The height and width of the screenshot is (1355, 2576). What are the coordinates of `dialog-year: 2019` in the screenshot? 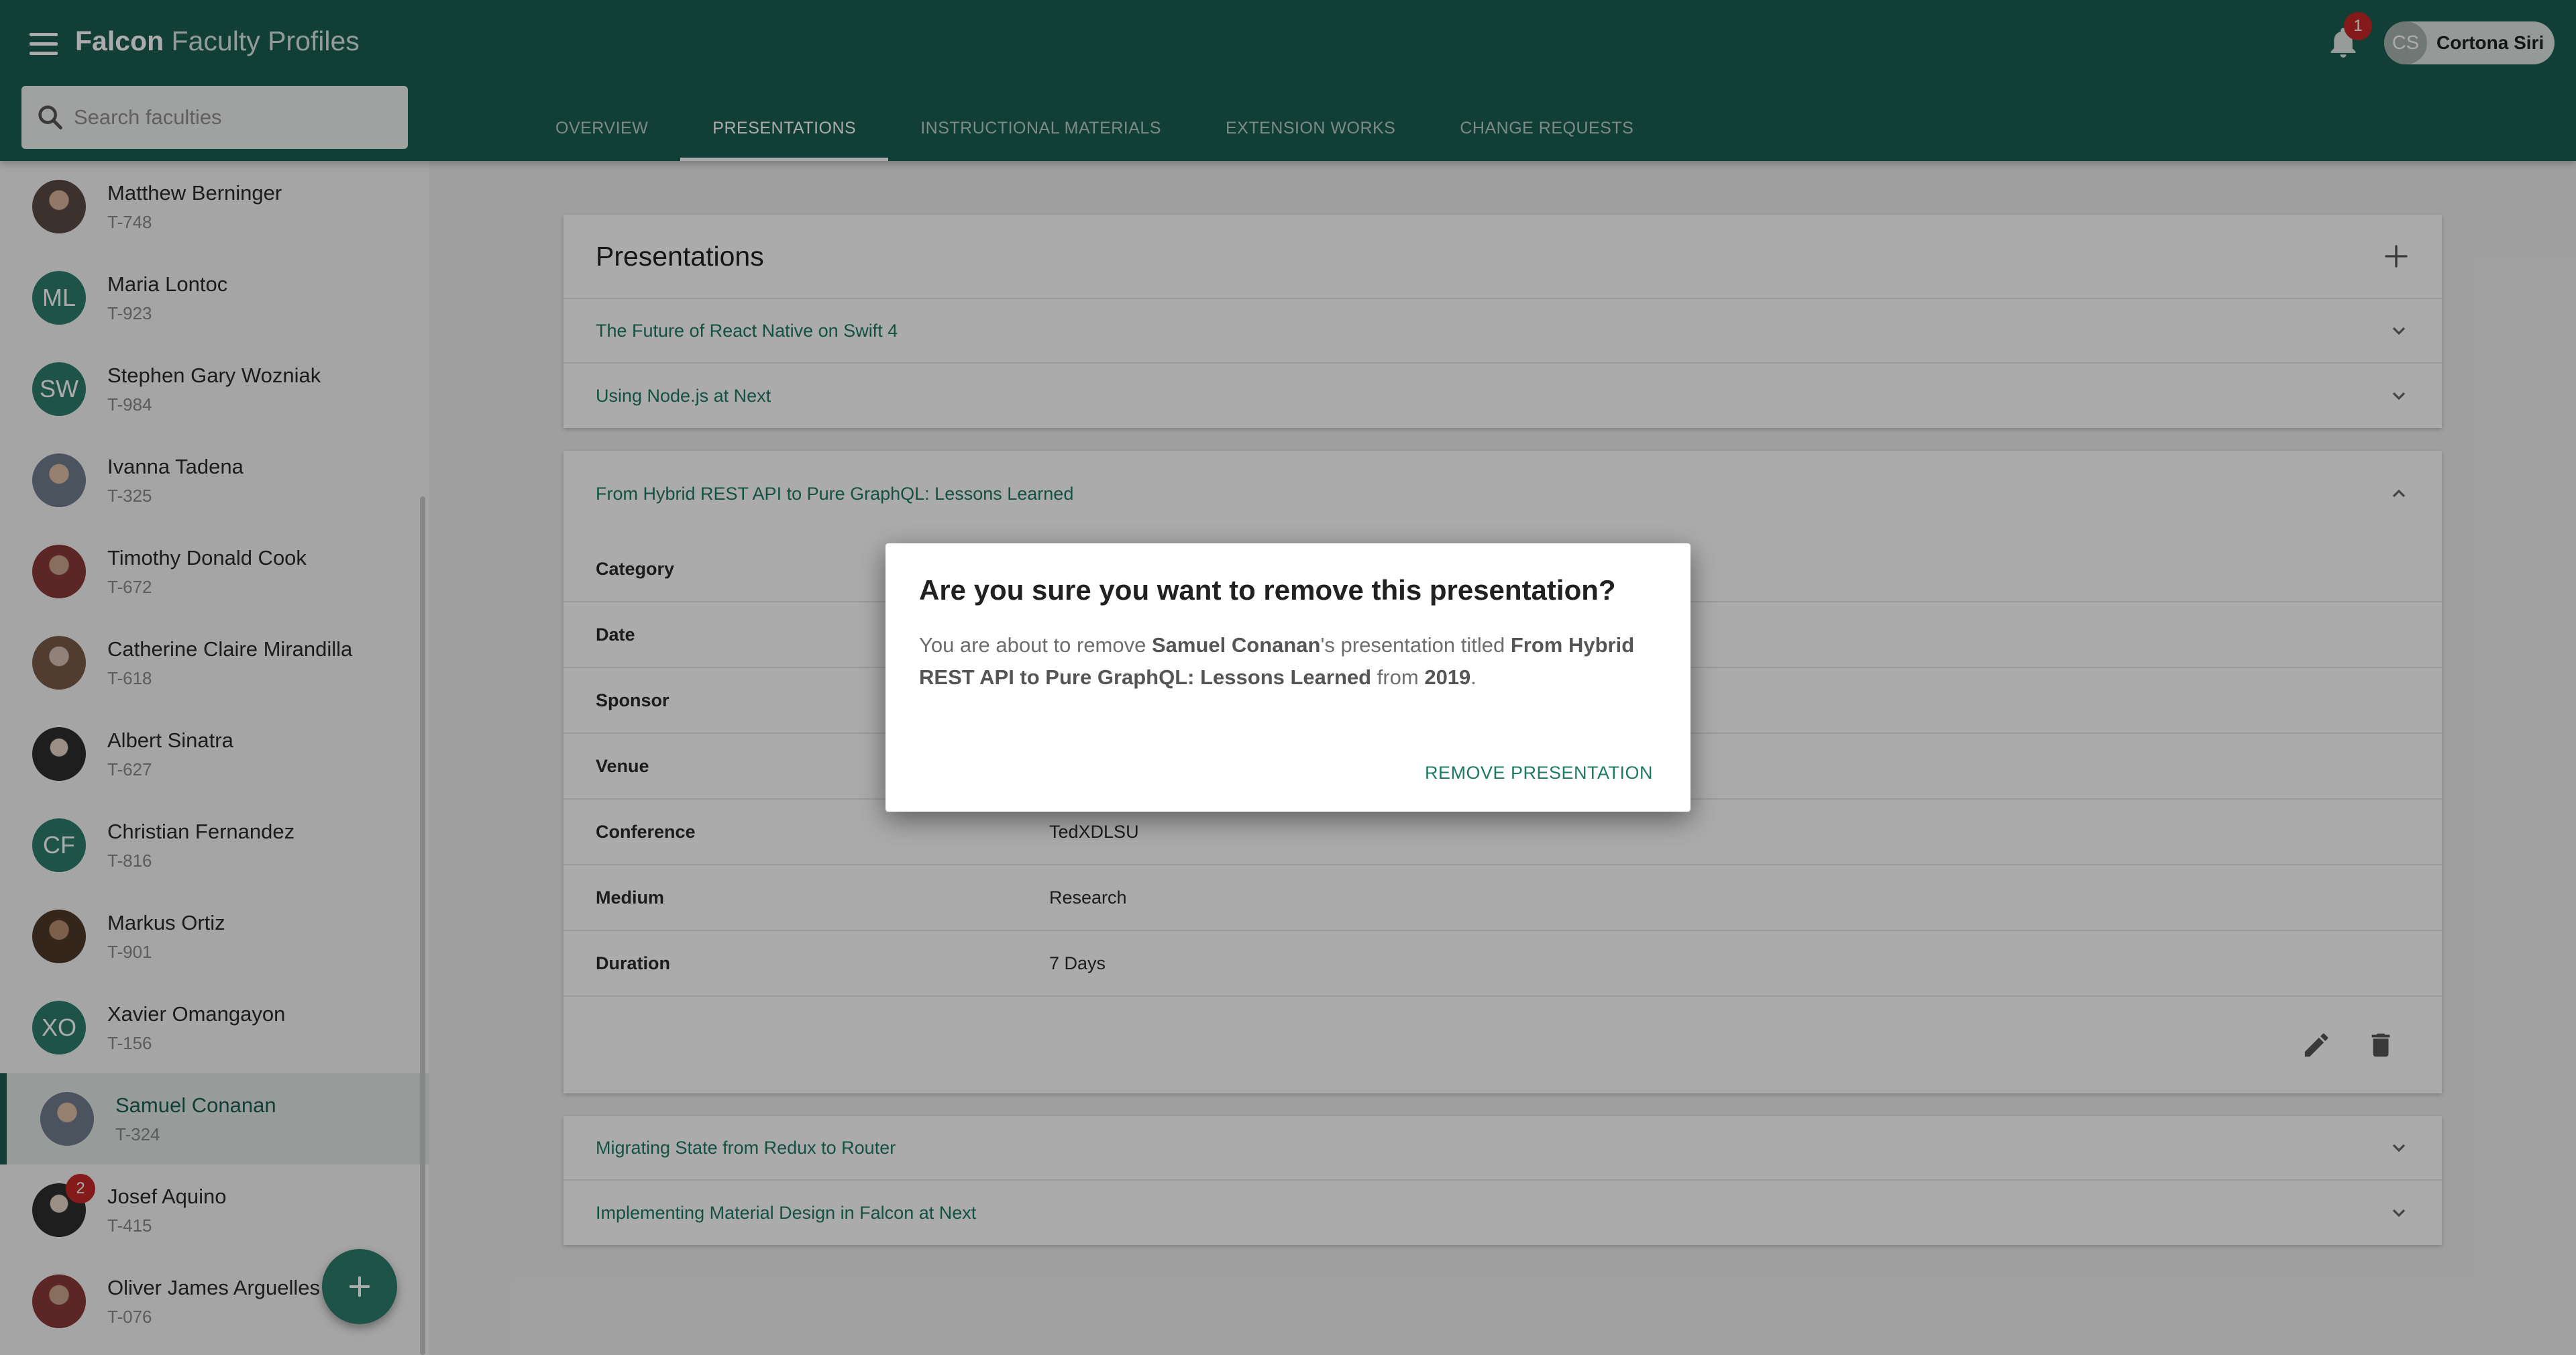 It's located at (1447, 677).